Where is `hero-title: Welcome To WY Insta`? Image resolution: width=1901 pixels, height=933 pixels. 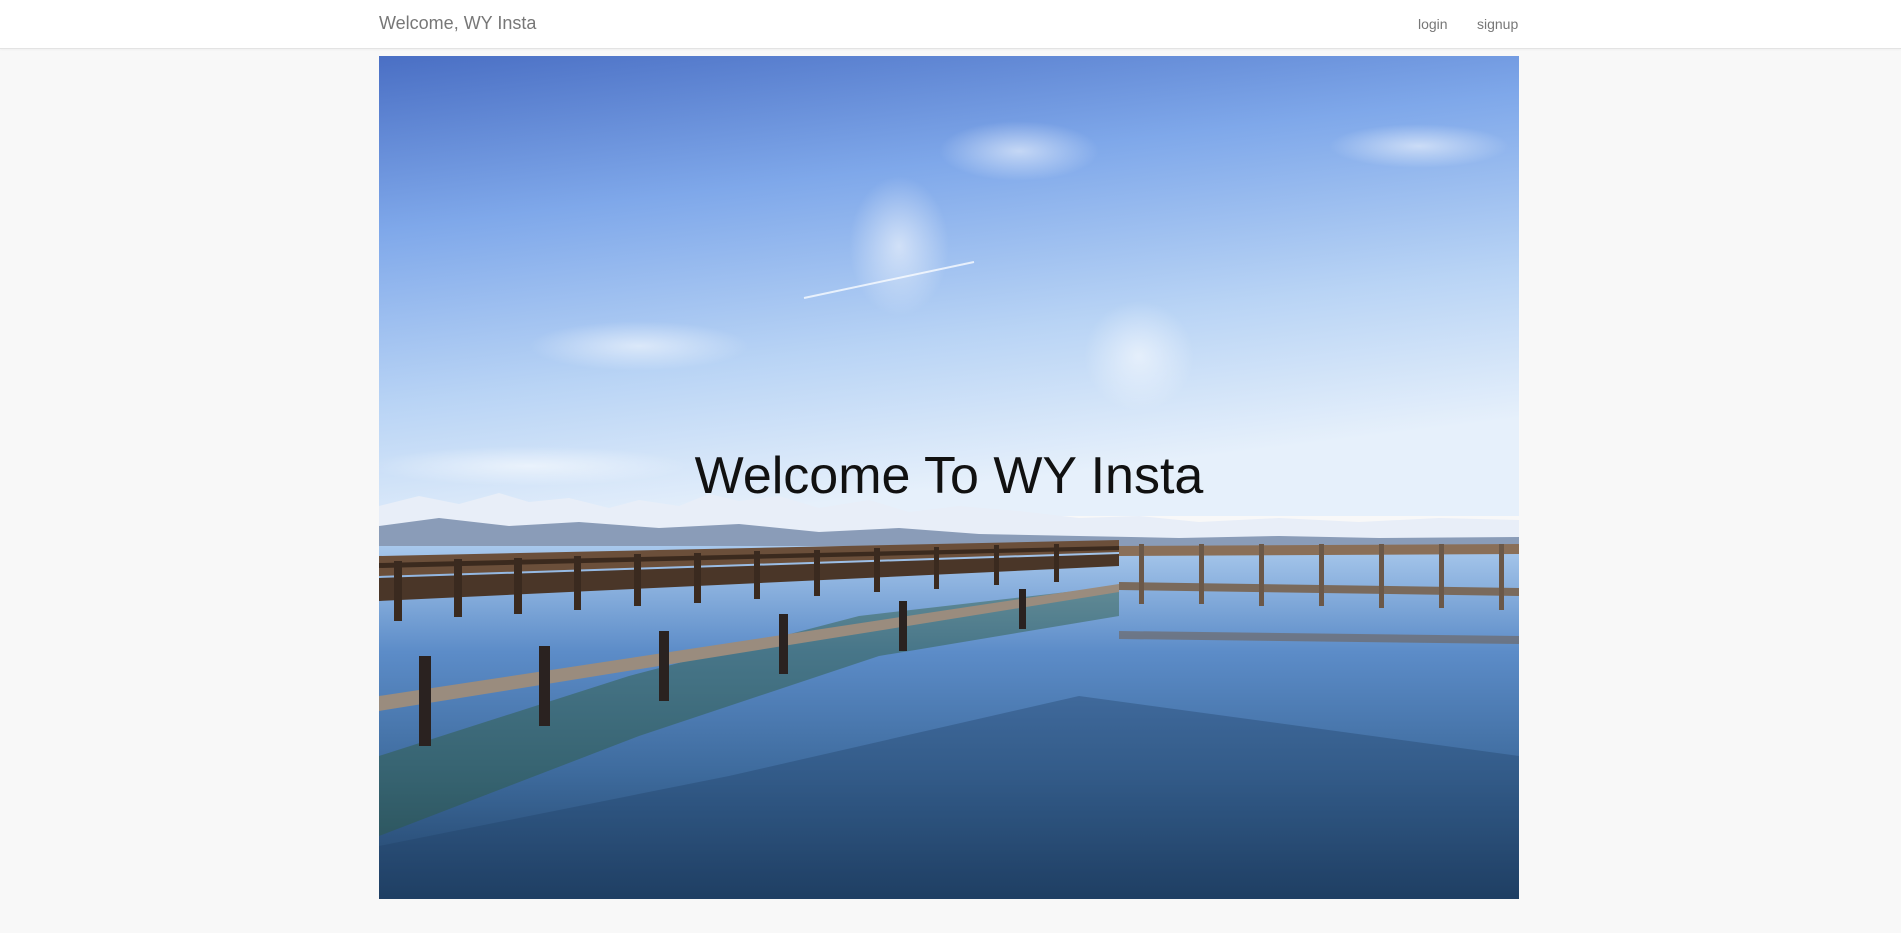
hero-title: Welcome To WY Insta is located at coordinates (949, 476).